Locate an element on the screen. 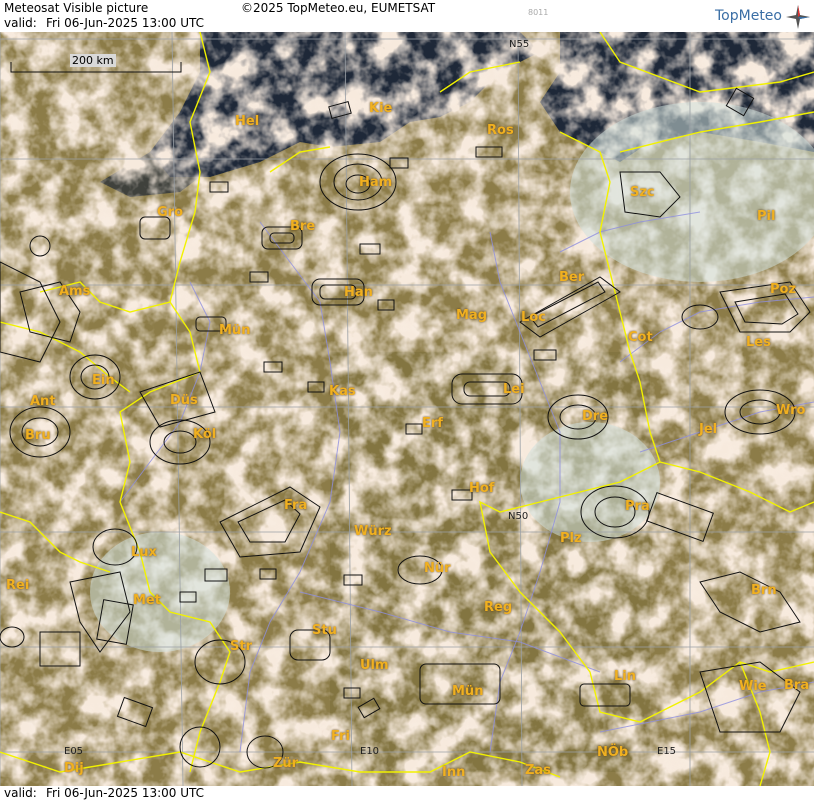  scale-label: 200 km is located at coordinates (93, 60).